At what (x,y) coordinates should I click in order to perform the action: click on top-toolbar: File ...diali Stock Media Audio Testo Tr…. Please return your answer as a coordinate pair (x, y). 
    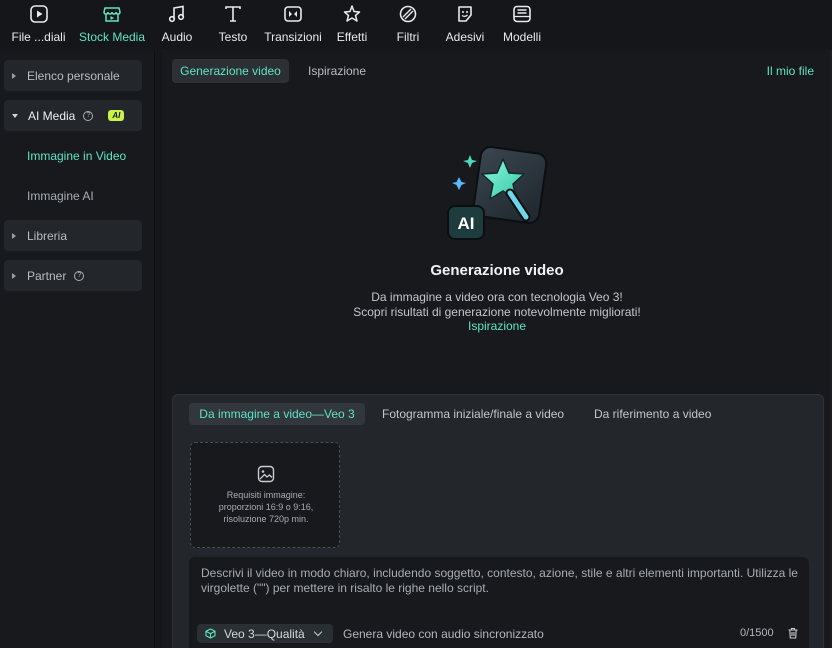
    Looking at the image, I should click on (416, 25).